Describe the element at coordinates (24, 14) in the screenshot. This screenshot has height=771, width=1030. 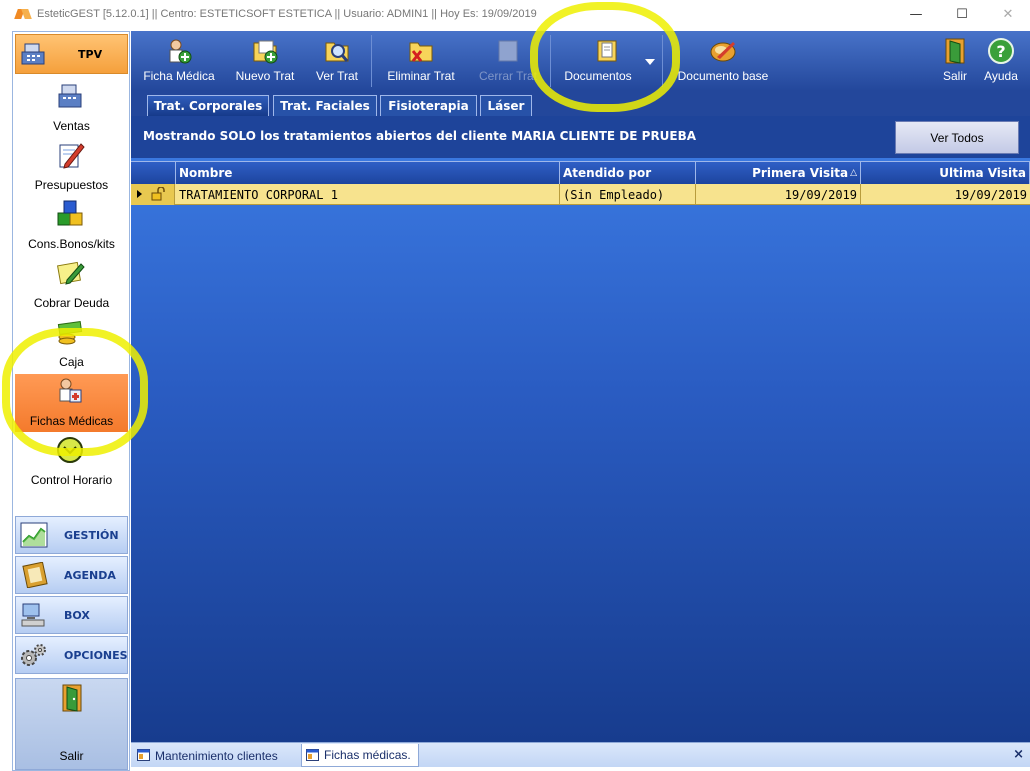
I see `app-logo-icon` at that location.